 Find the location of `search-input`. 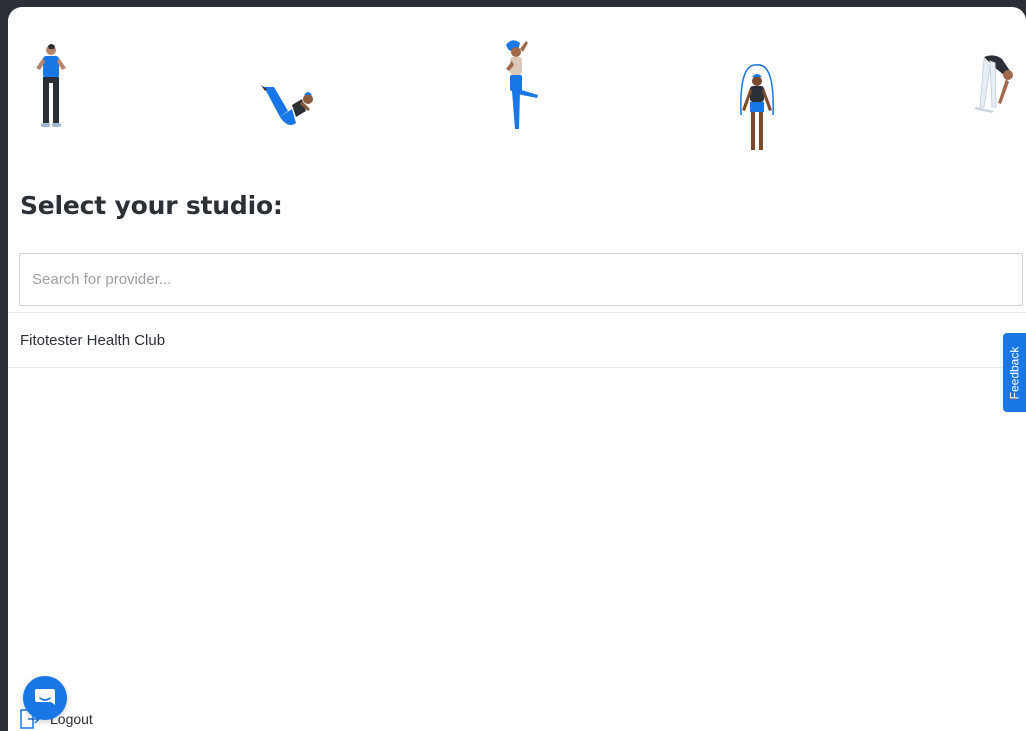

search-input is located at coordinates (521, 279).